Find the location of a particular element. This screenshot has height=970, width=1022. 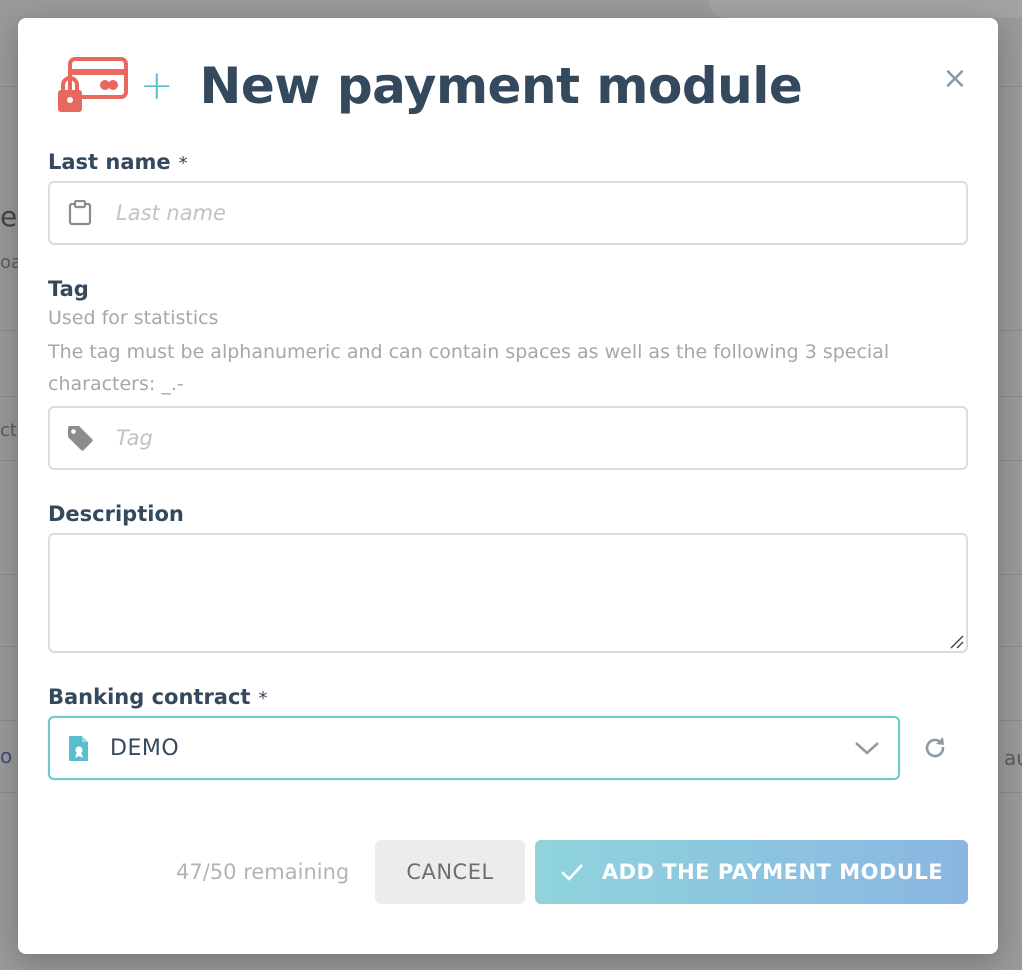

credit-card-lock-icon is located at coordinates (93, 86).